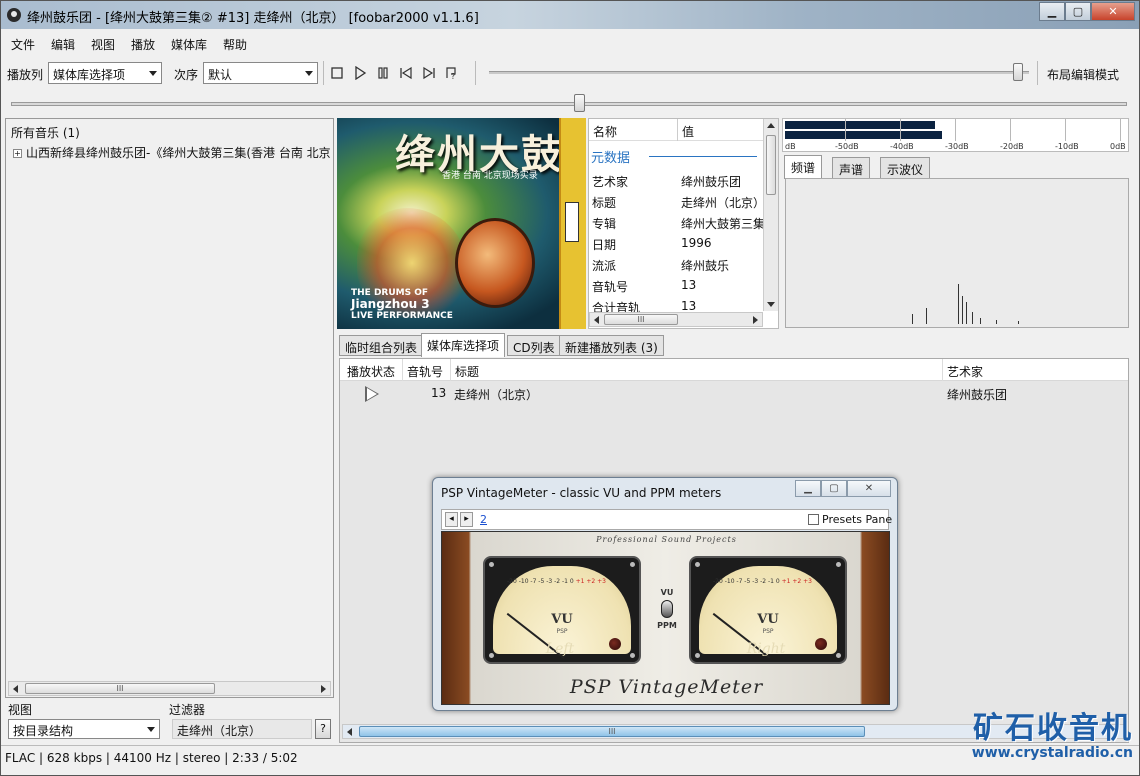 The height and width of the screenshot is (776, 1140). I want to click on minimize-button: ▁, so click(1052, 11).